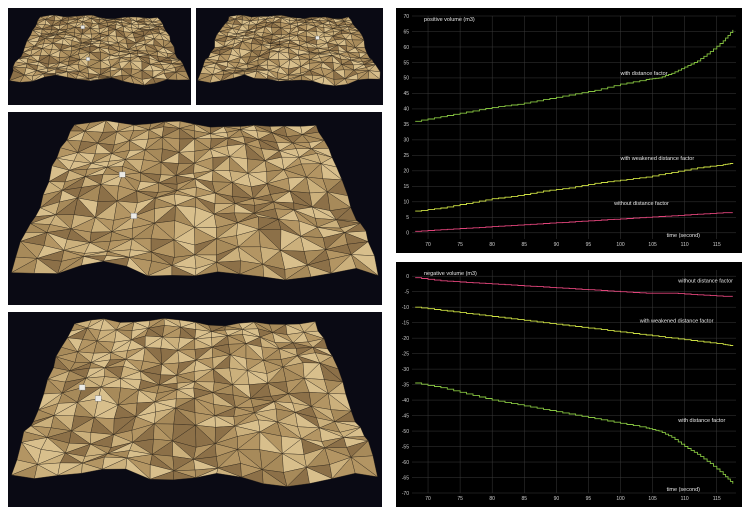  I want to click on y-tick-label: -35, so click(405, 385).